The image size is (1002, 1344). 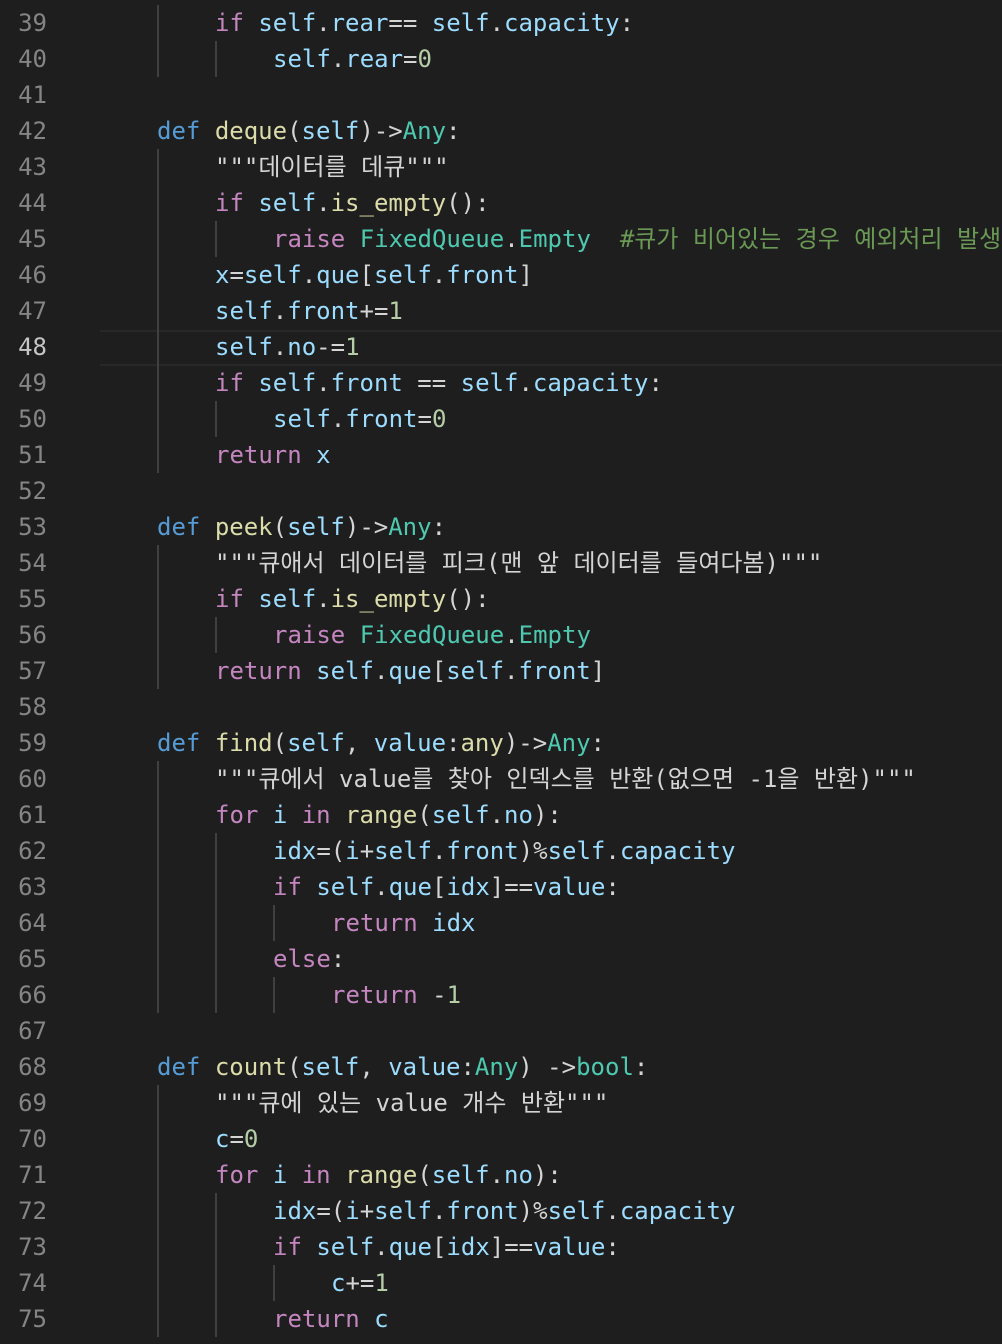 What do you see at coordinates (32, 1283) in the screenshot?
I see `line-number: 74` at bounding box center [32, 1283].